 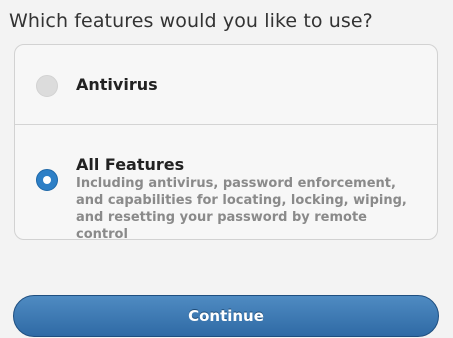 What do you see at coordinates (191, 21) in the screenshot?
I see `question-heading: Which features would you like to use?` at bounding box center [191, 21].